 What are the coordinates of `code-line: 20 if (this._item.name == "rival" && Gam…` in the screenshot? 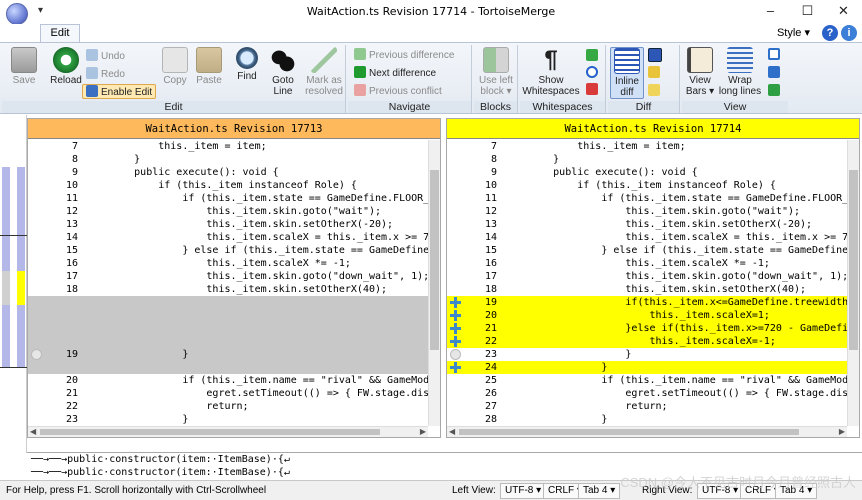 It's located at (228, 380).